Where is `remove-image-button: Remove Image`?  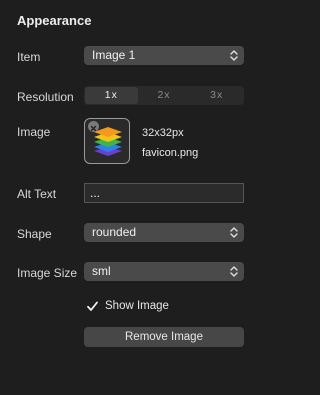
remove-image-button: Remove Image is located at coordinates (164, 337).